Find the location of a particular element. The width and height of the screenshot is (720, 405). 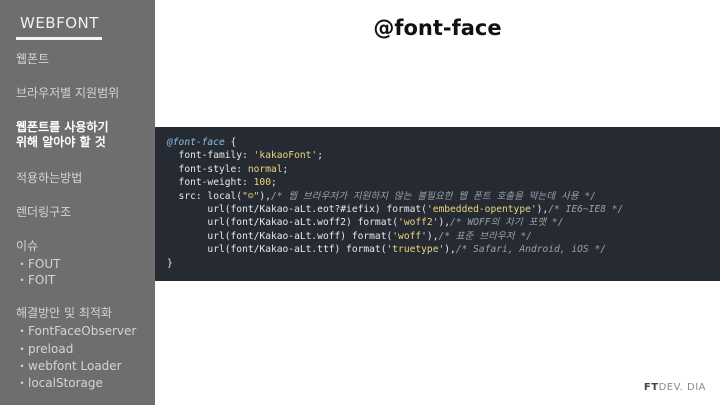

code-comment1: /* IE6~IE8 */ is located at coordinates (586, 210).